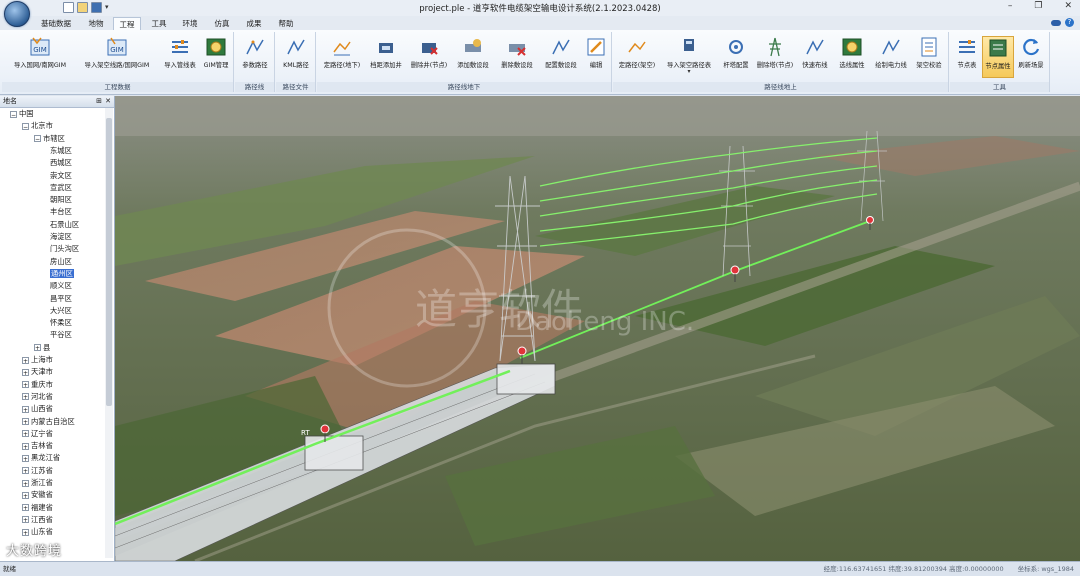 The height and width of the screenshot is (576, 1080). What do you see at coordinates (61, 151) in the screenshot?
I see `tree-node: 东城区` at bounding box center [61, 151].